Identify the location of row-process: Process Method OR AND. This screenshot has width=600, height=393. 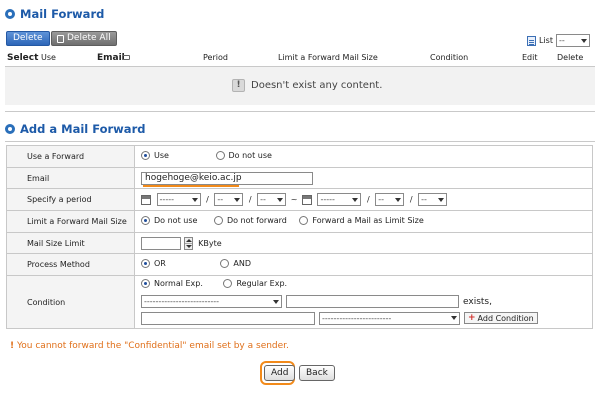
(299, 264).